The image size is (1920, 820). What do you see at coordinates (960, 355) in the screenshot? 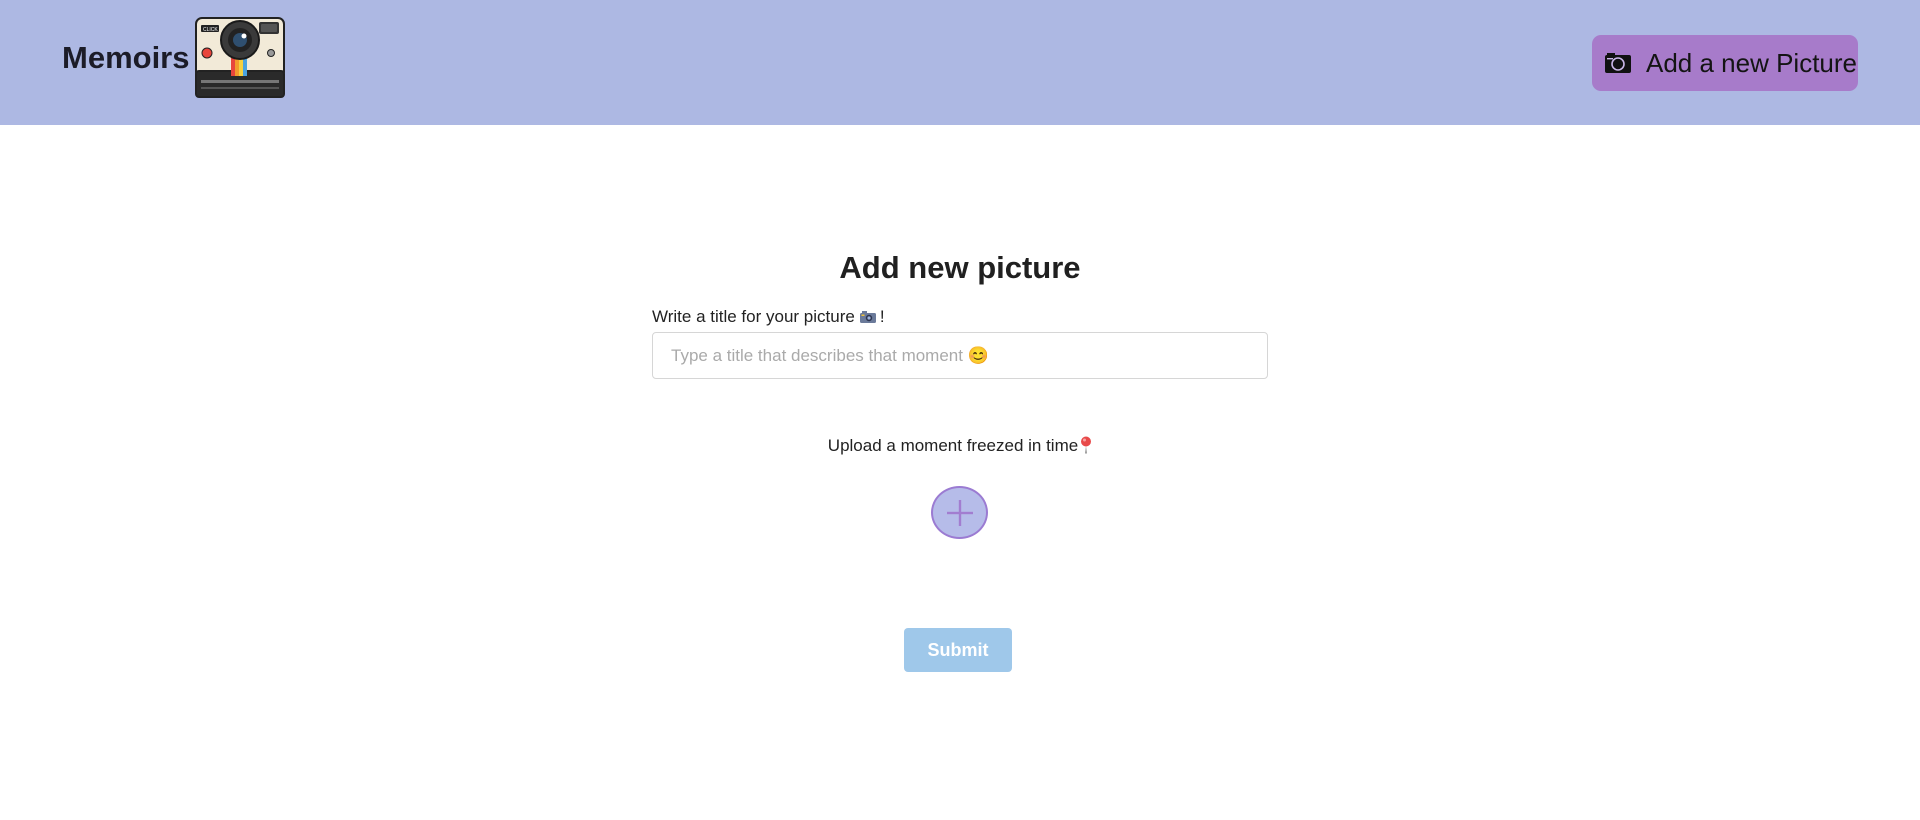
I see `title-input` at bounding box center [960, 355].